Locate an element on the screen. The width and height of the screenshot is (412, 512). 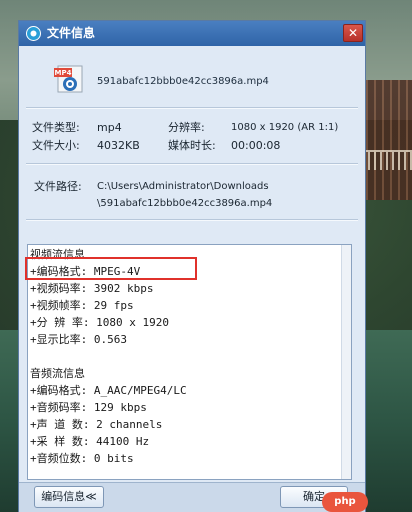
file-type-value: mp4 is located at coordinates (109, 127).